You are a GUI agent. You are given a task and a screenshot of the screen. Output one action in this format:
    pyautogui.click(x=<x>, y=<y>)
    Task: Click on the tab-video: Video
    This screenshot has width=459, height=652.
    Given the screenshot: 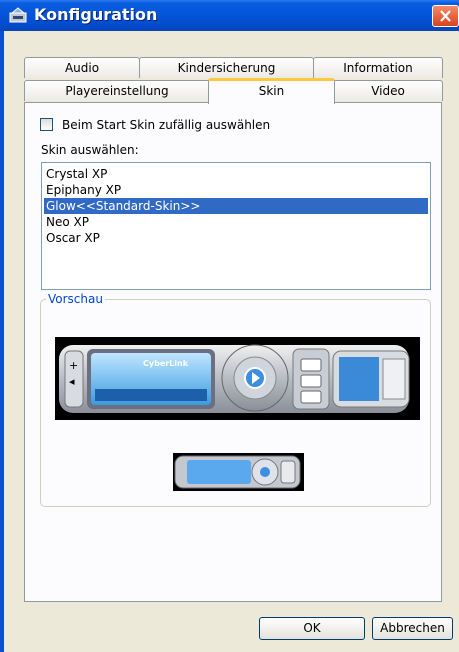 What is the action you would take?
    pyautogui.click(x=388, y=90)
    